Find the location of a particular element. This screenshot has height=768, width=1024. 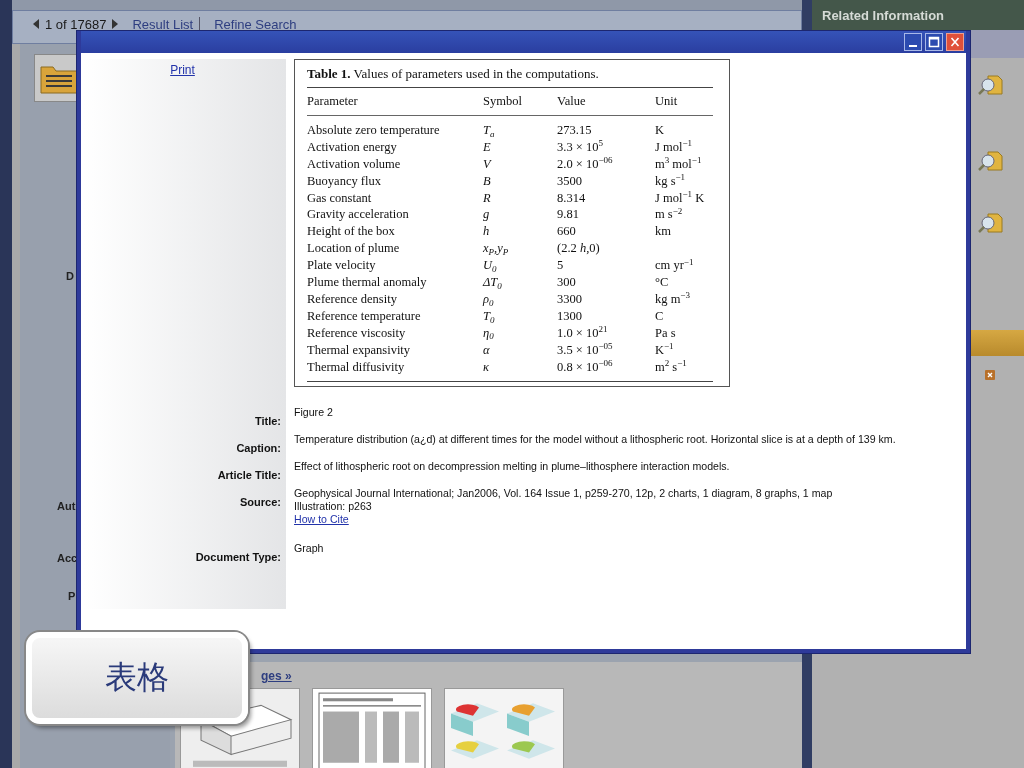

table-cell: g is located at coordinates (486, 214).